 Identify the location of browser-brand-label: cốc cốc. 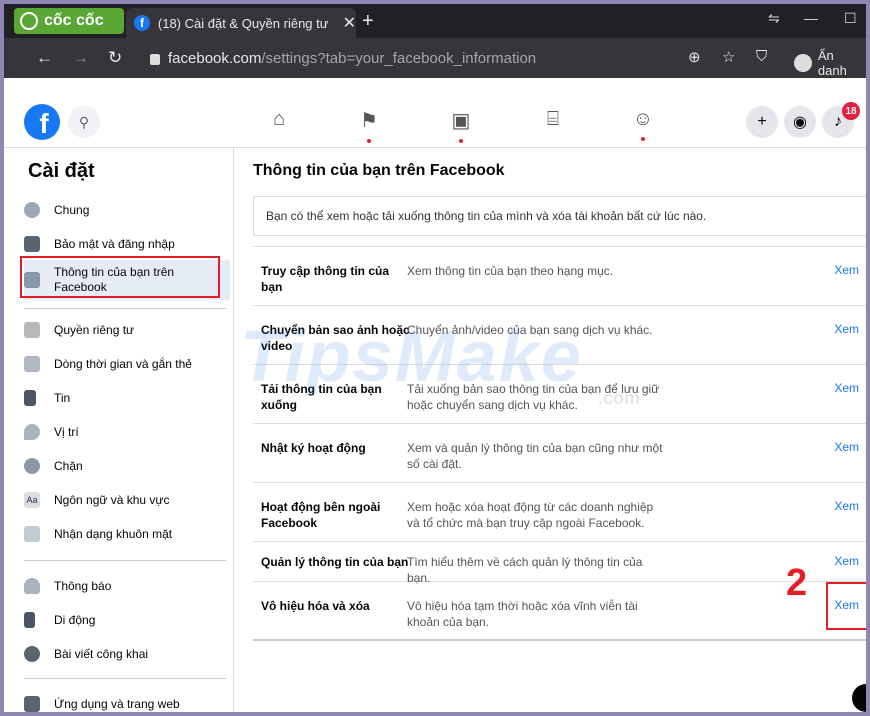
(74, 20).